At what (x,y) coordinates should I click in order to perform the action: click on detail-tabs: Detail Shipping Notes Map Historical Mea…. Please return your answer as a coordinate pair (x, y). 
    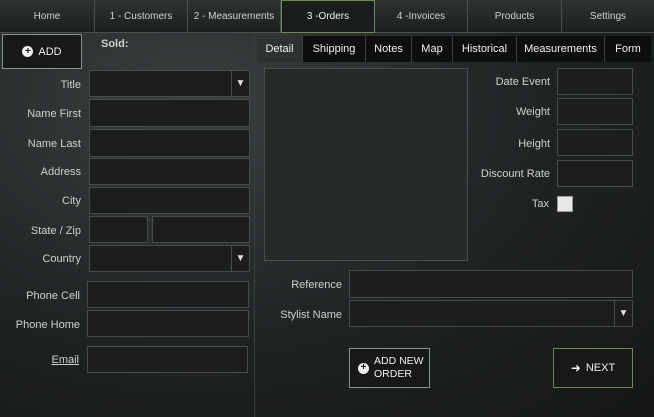
    Looking at the image, I should click on (454, 49).